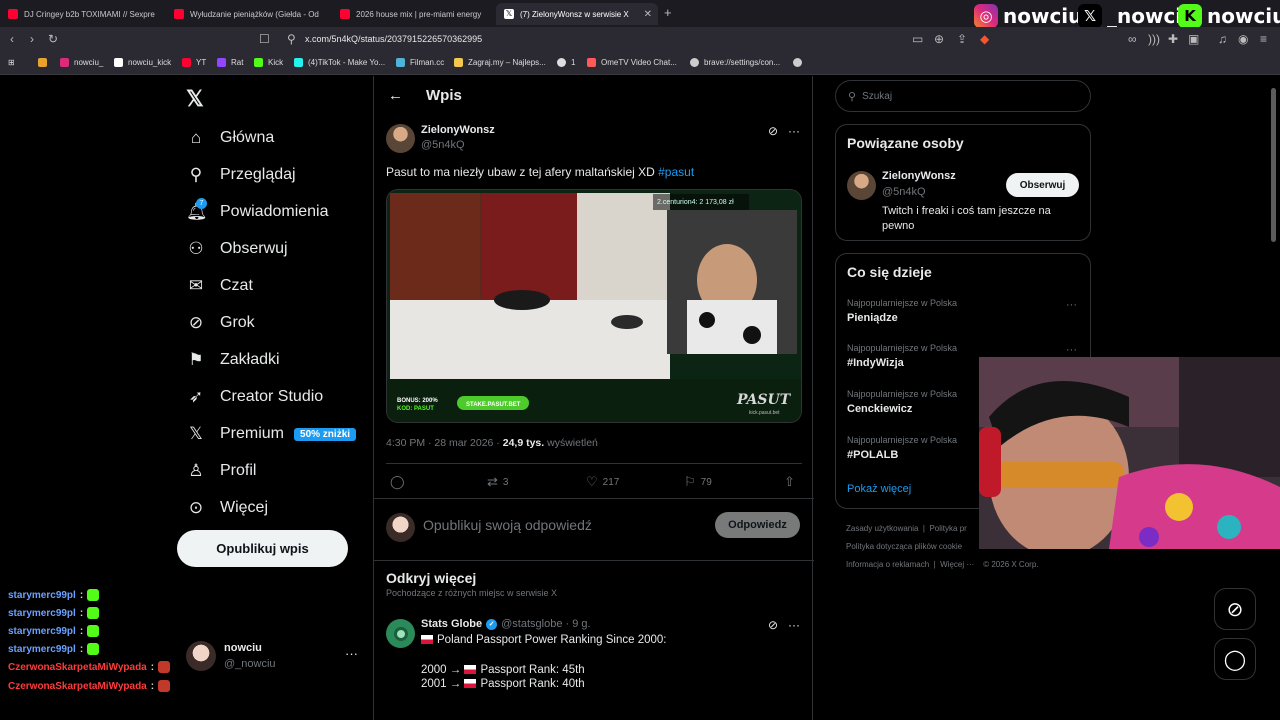  I want to click on share-action: ⇧, so click(792, 482).